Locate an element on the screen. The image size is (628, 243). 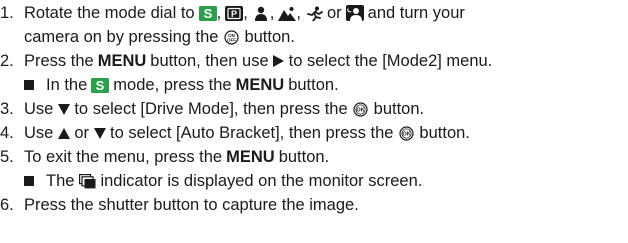
svg-text: P is located at coordinates (234, 14).